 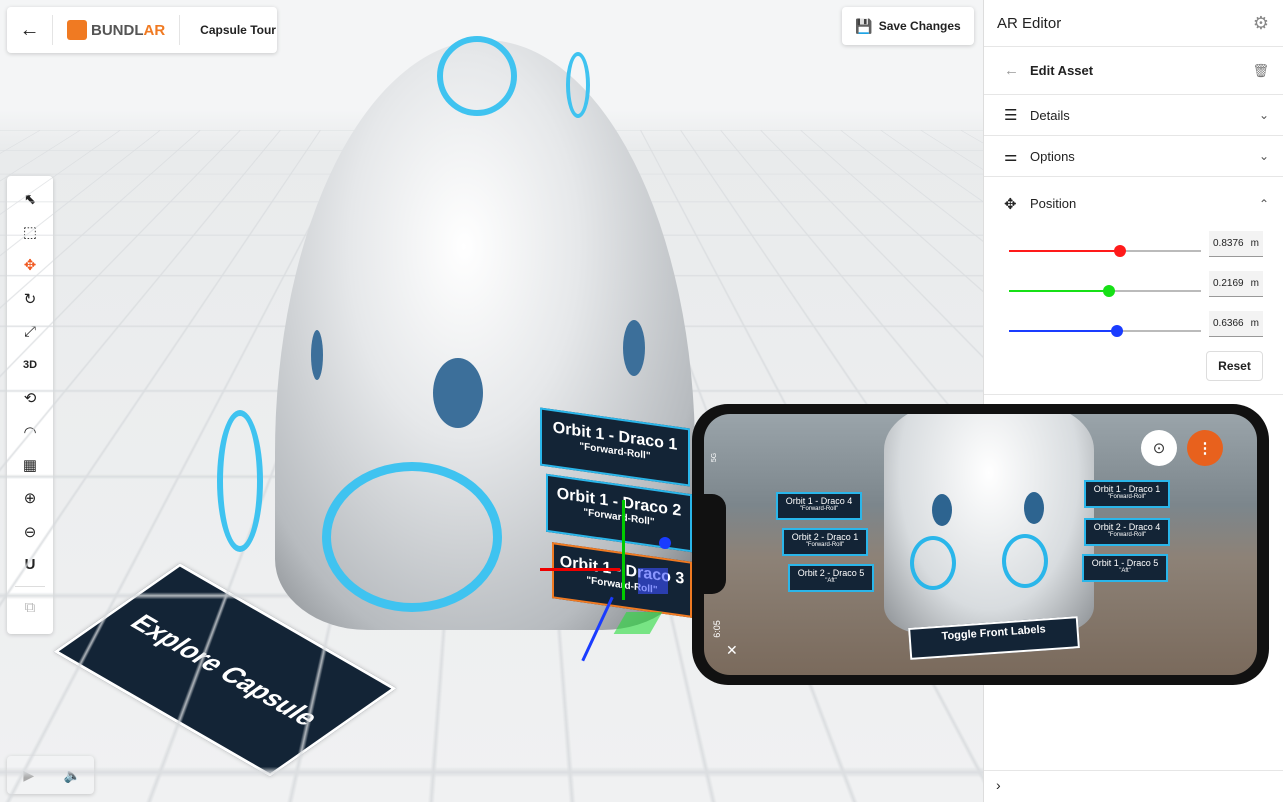 What do you see at coordinates (1133, 23) in the screenshot?
I see `panel-header: AR Editor ⚙` at bounding box center [1133, 23].